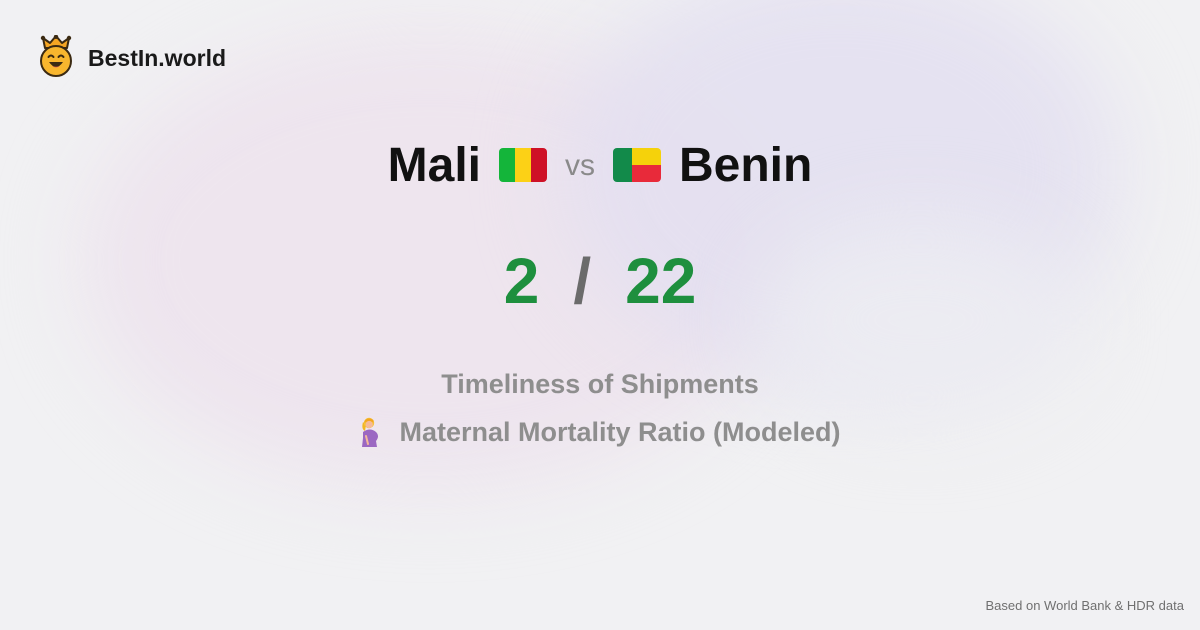 The image size is (1200, 630). I want to click on crowned-smiley-icon, so click(56, 58).